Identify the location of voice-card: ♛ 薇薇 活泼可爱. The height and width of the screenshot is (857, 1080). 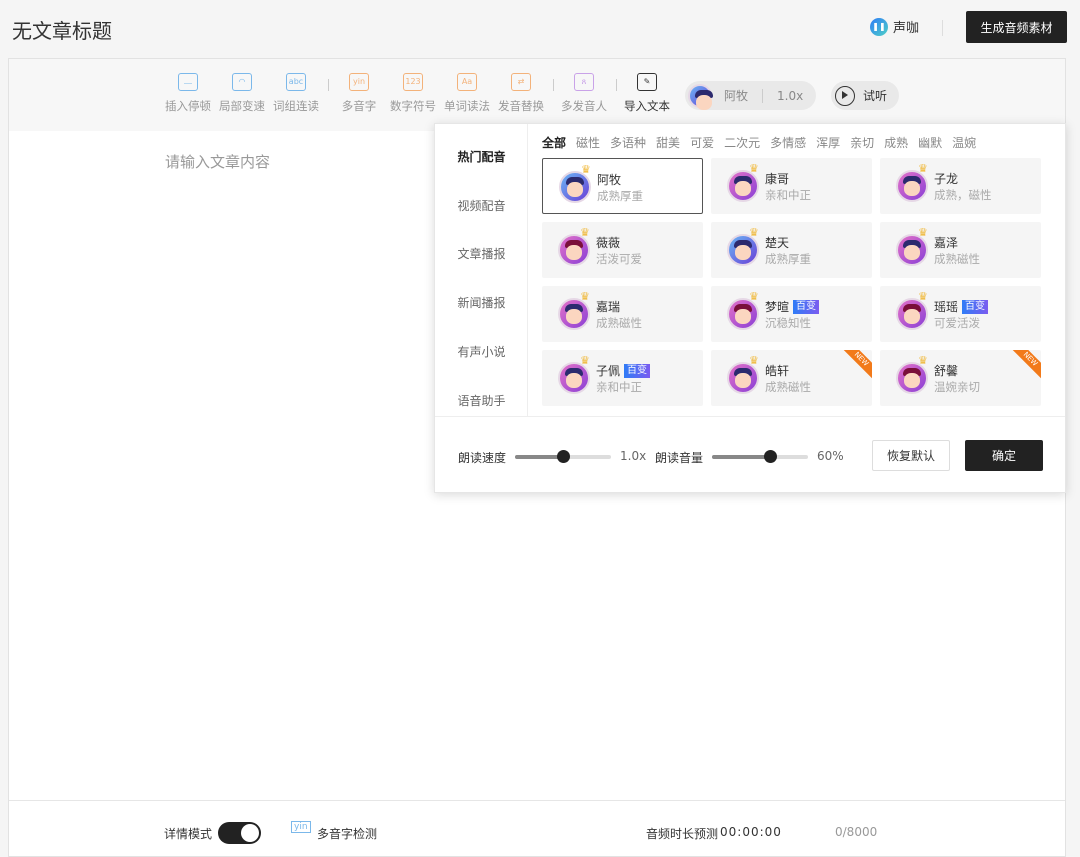
(622, 250).